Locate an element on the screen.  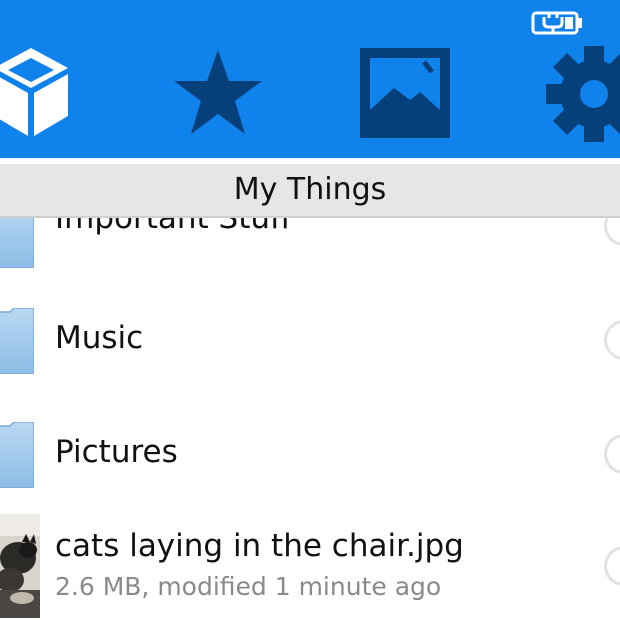
box-icon is located at coordinates (34, 92).